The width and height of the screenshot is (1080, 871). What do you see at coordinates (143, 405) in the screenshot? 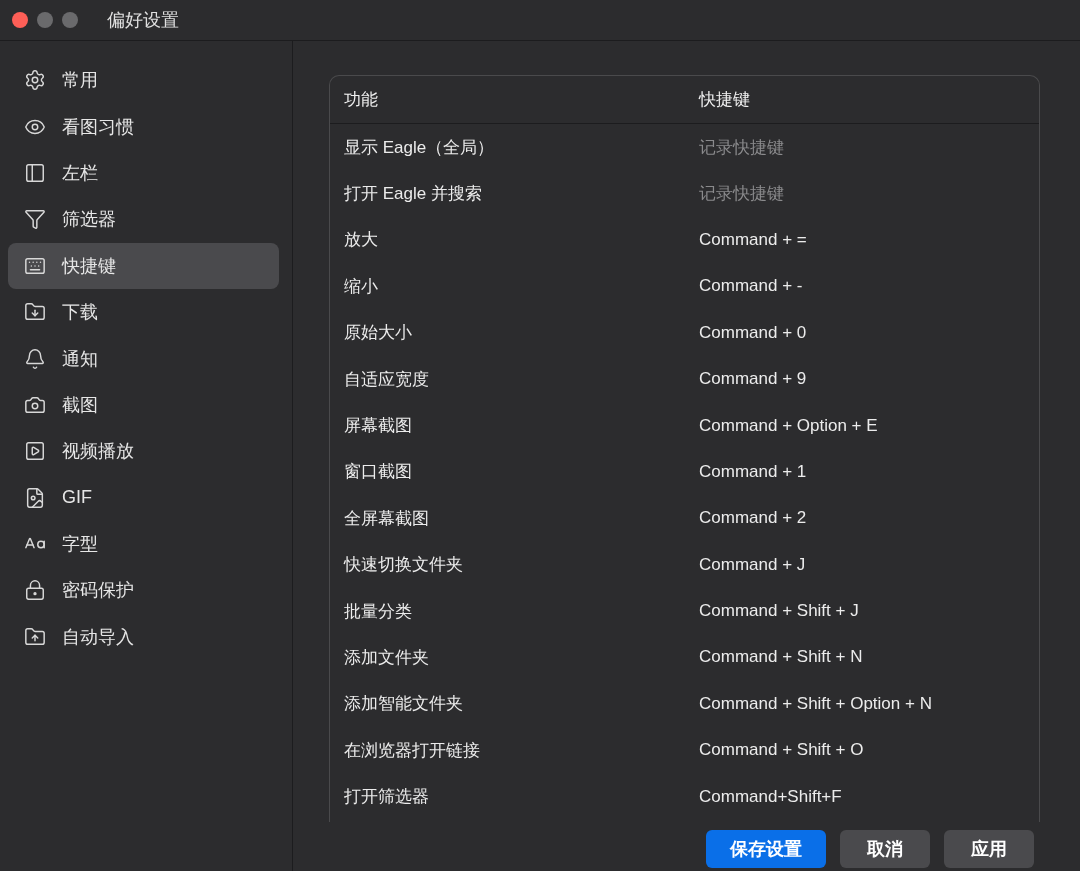
I see `sidebar-item: 截图` at bounding box center [143, 405].